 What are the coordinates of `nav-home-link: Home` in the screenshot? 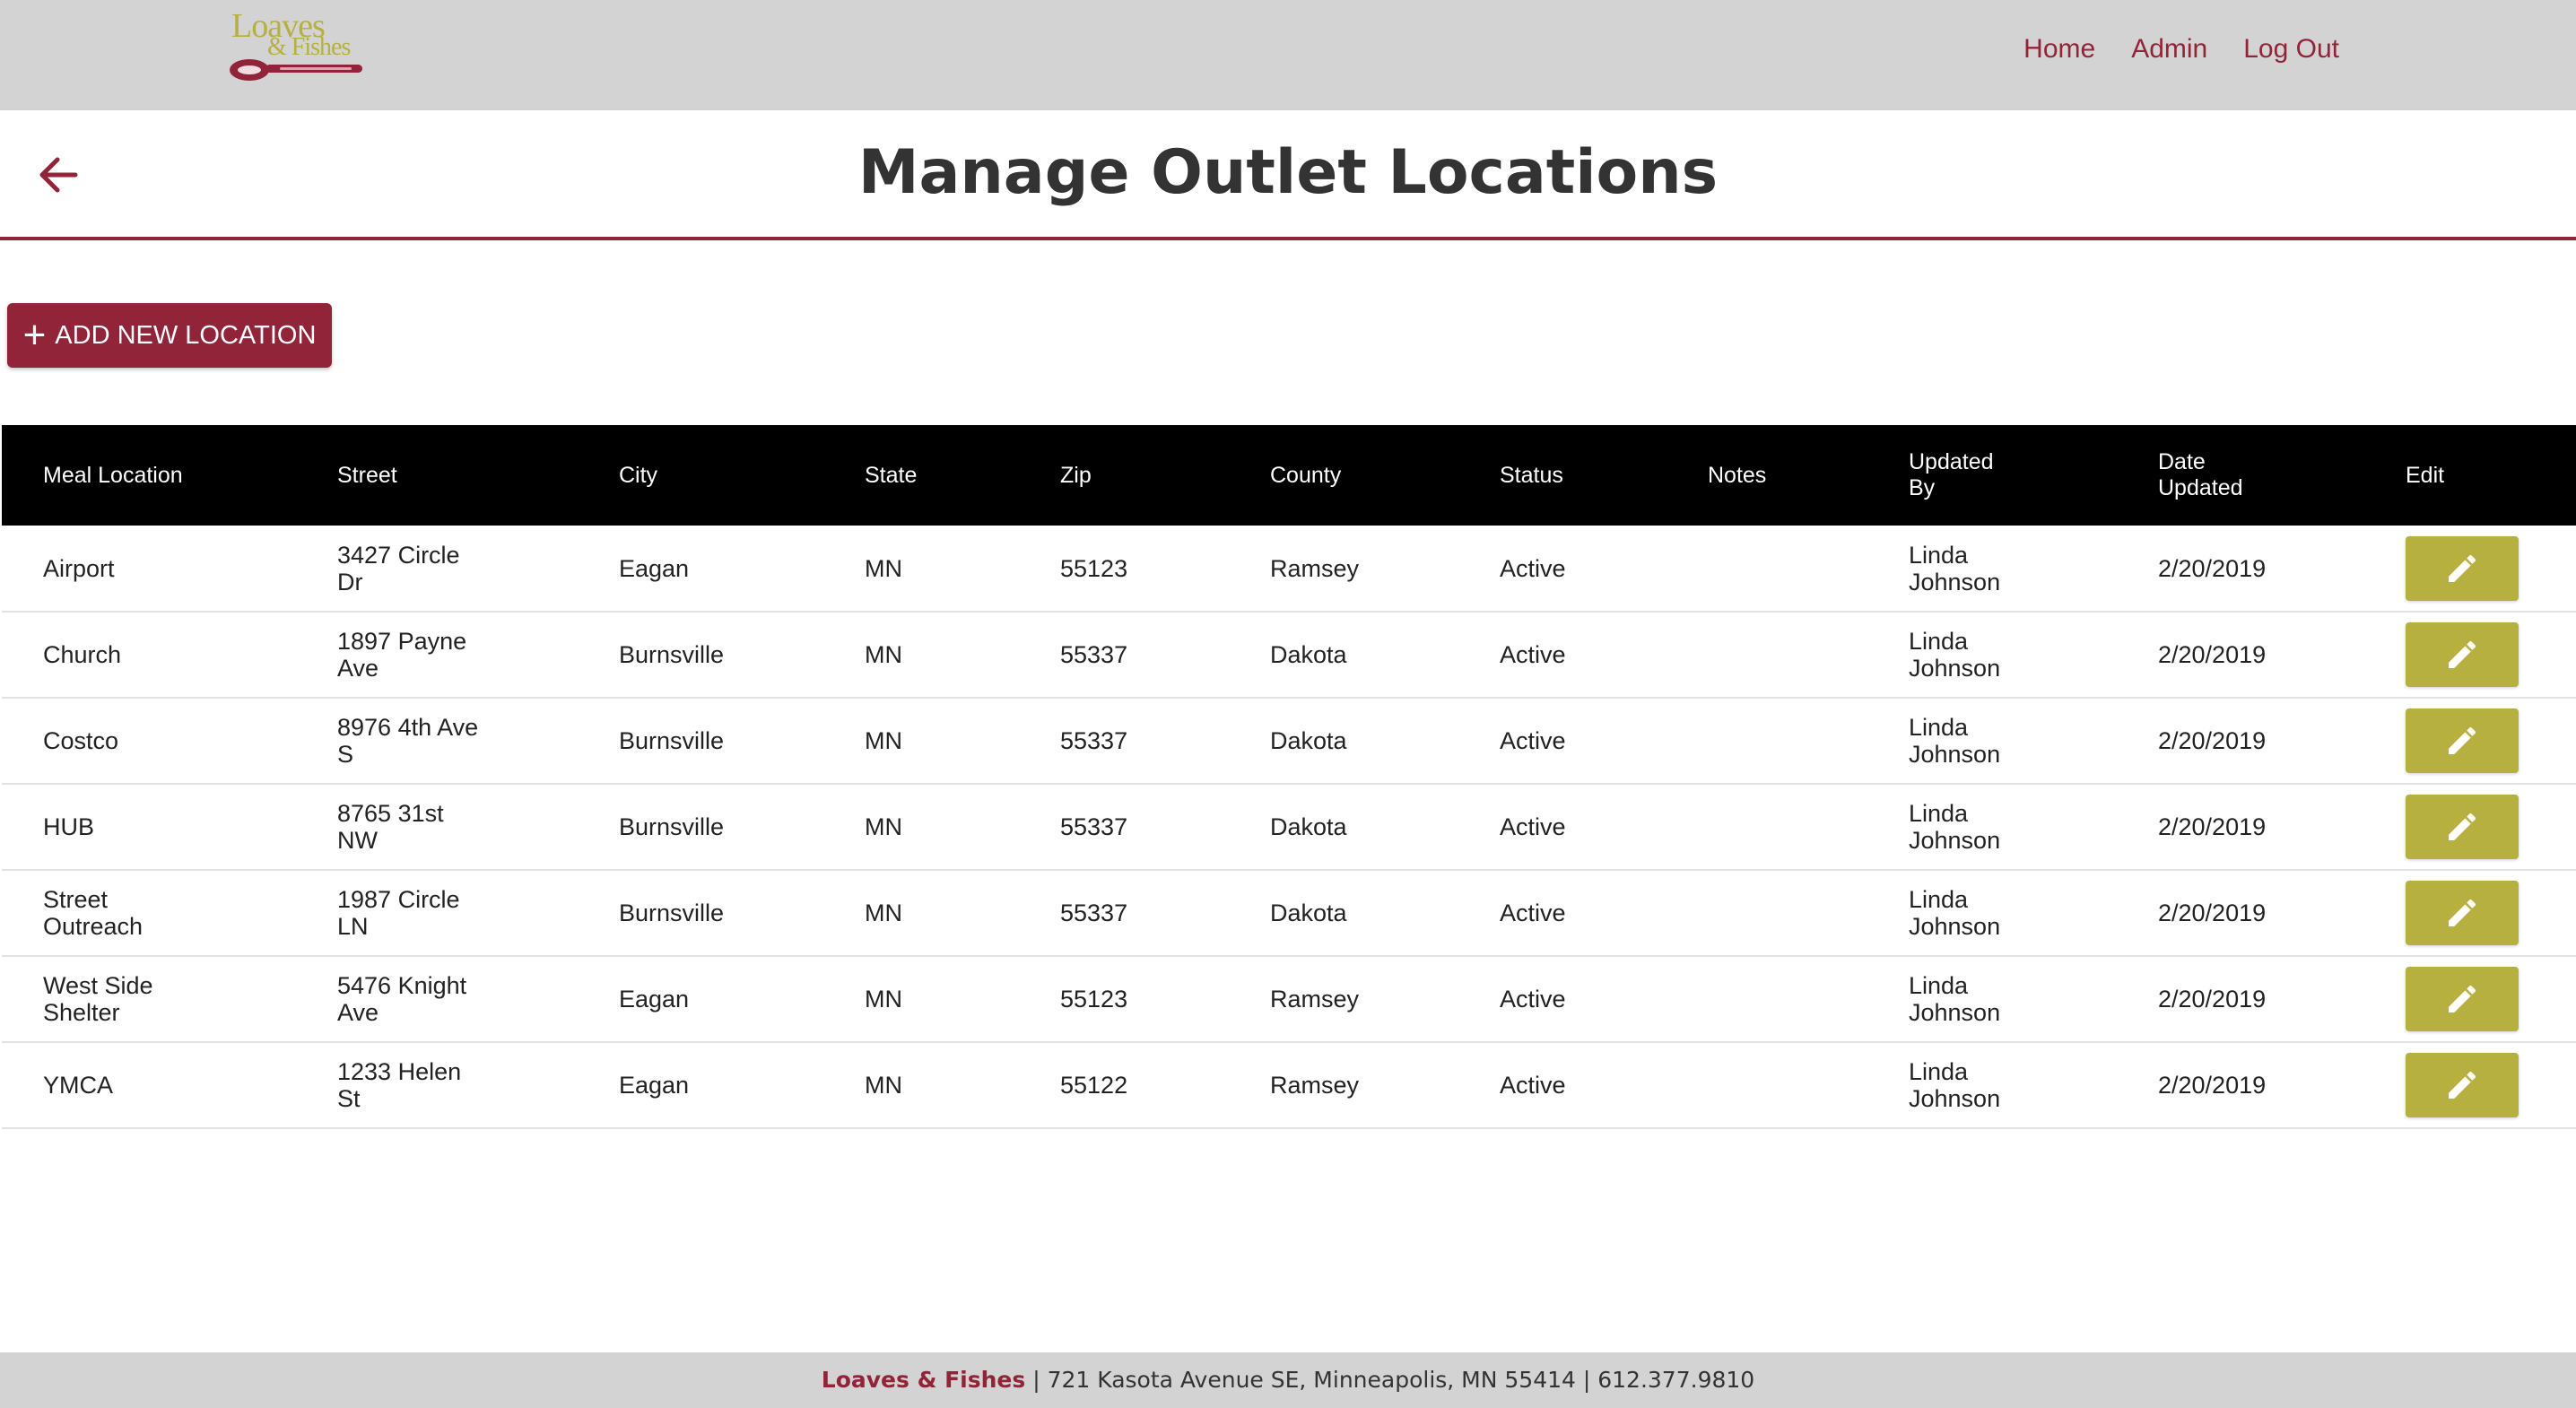 It's located at (2059, 49).